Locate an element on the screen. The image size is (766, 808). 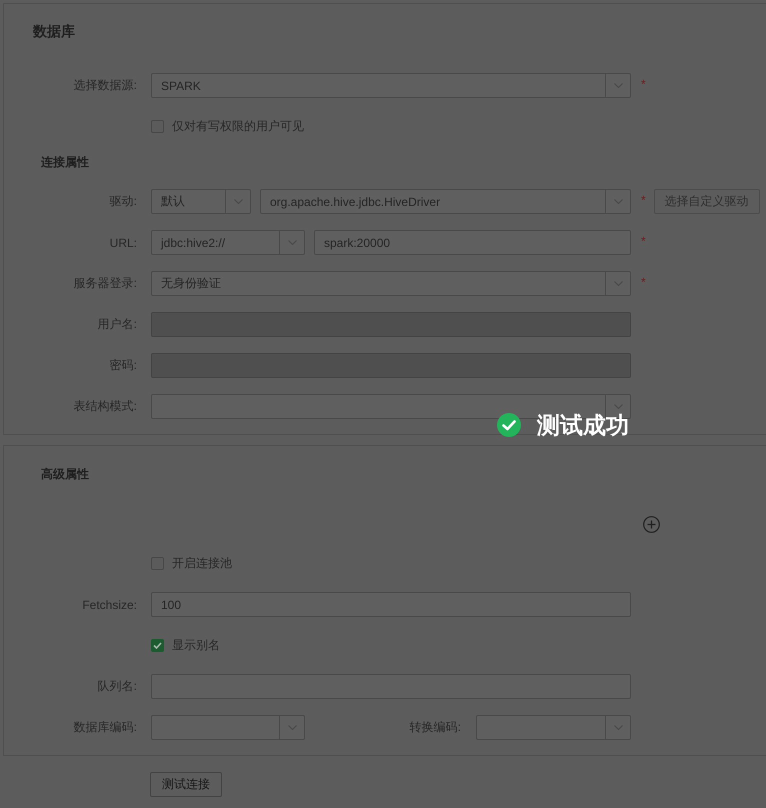
check-circle-icon is located at coordinates (509, 425).